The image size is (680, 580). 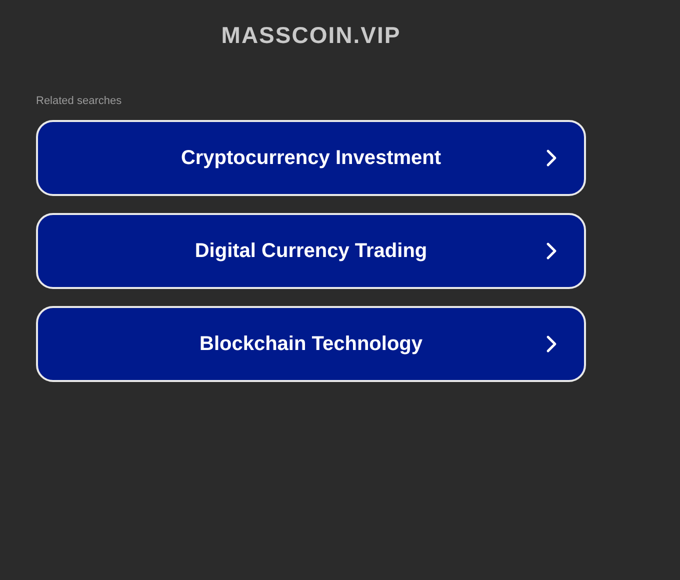 What do you see at coordinates (311, 35) in the screenshot?
I see `site-title: MASSCOIN.VIP` at bounding box center [311, 35].